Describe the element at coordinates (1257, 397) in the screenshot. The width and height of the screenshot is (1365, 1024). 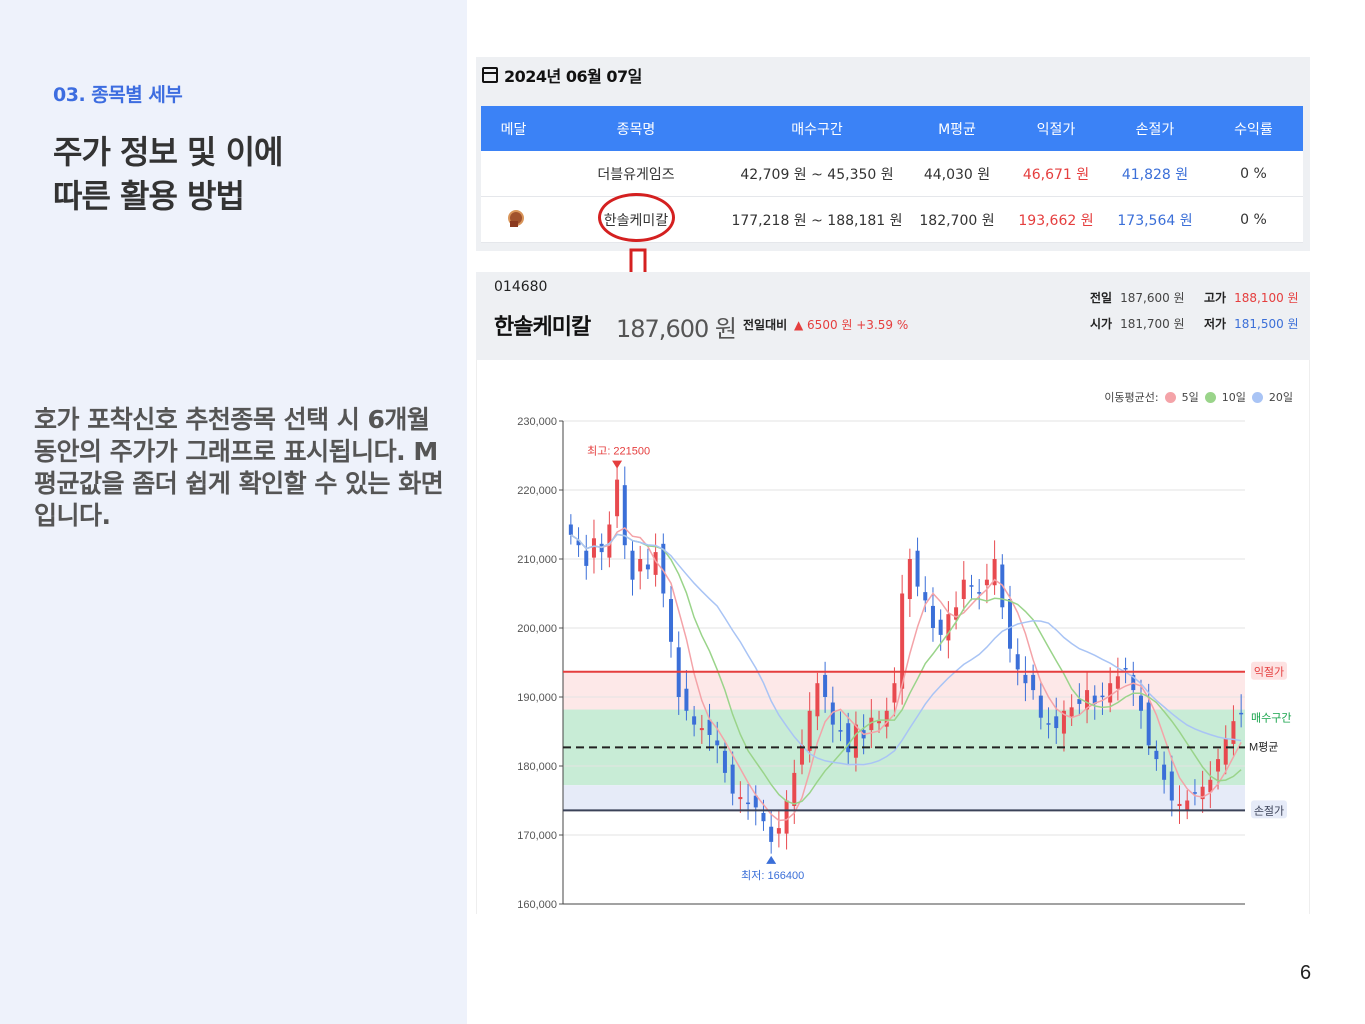
I see `ma20-dot-icon` at that location.